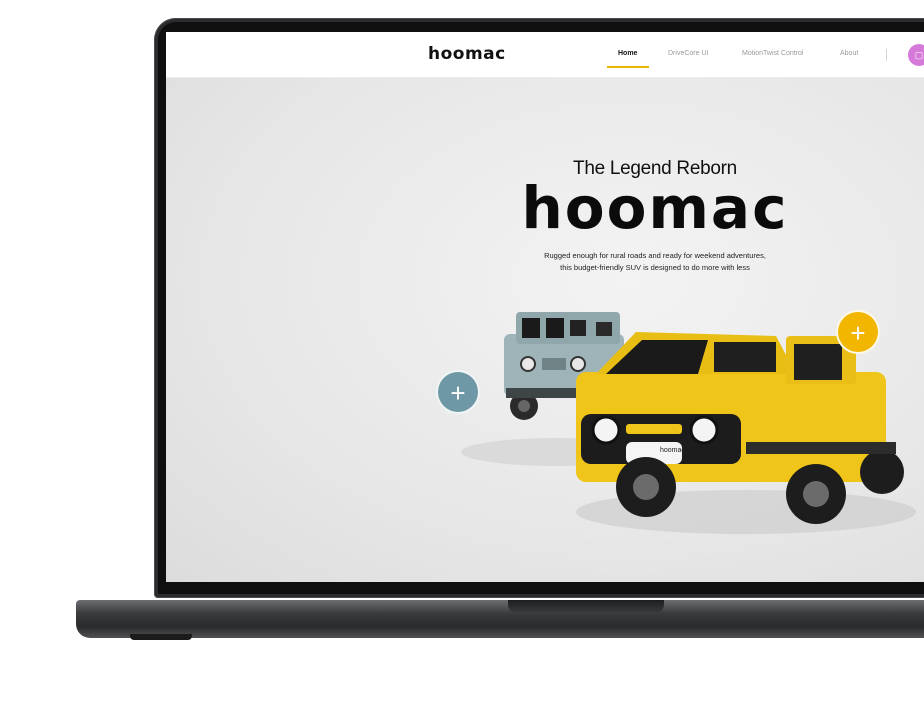 This screenshot has width=924, height=704. What do you see at coordinates (586, 607) in the screenshot?
I see `laptop-notch` at bounding box center [586, 607].